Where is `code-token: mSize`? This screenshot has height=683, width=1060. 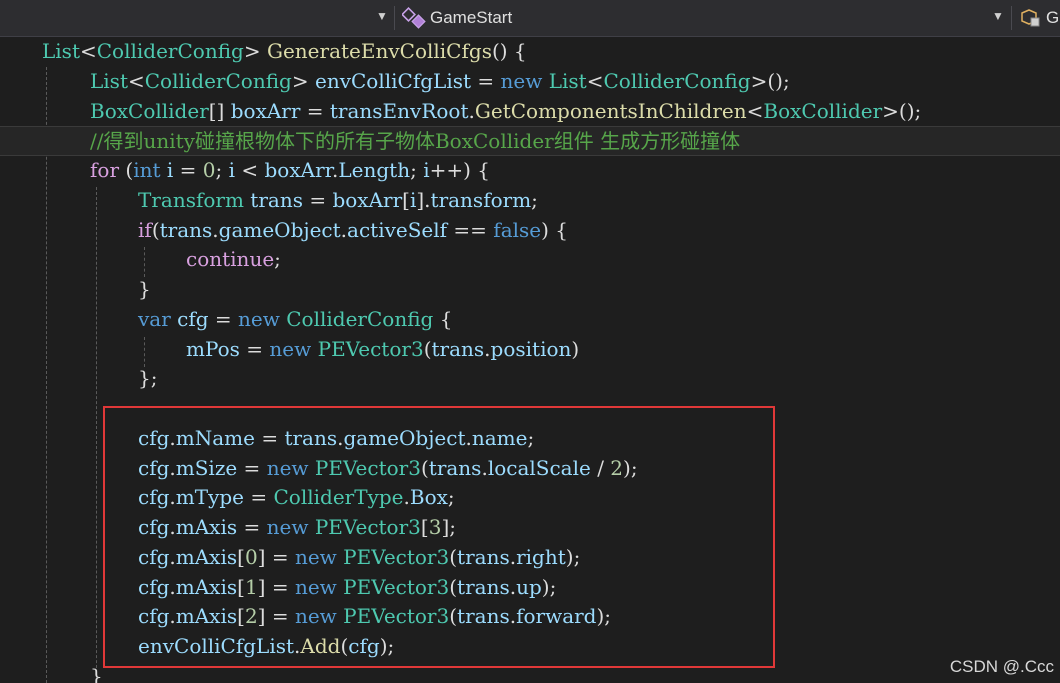 code-token: mSize is located at coordinates (206, 467).